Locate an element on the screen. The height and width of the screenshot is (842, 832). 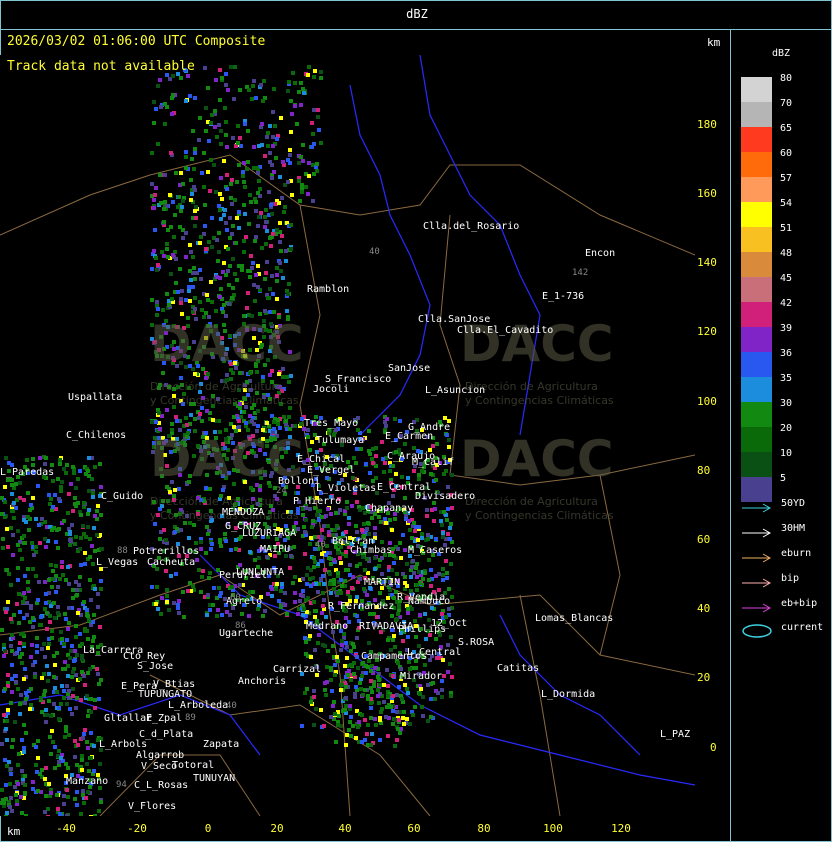
place-label: E_1-736 is located at coordinates (563, 296).